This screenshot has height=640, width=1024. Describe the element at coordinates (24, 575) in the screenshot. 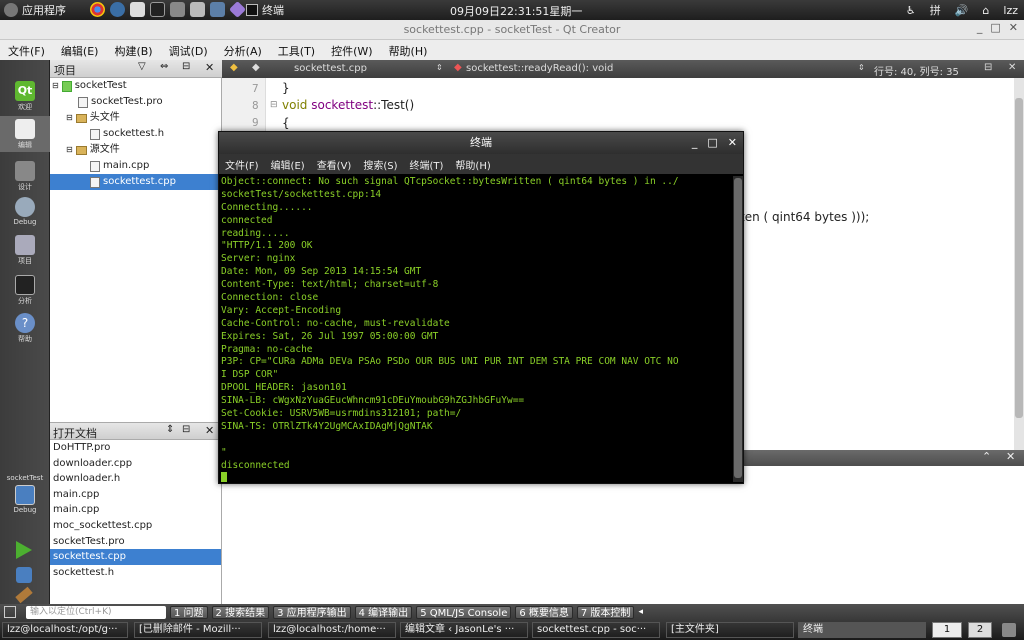

I see `debug-run-icon` at that location.